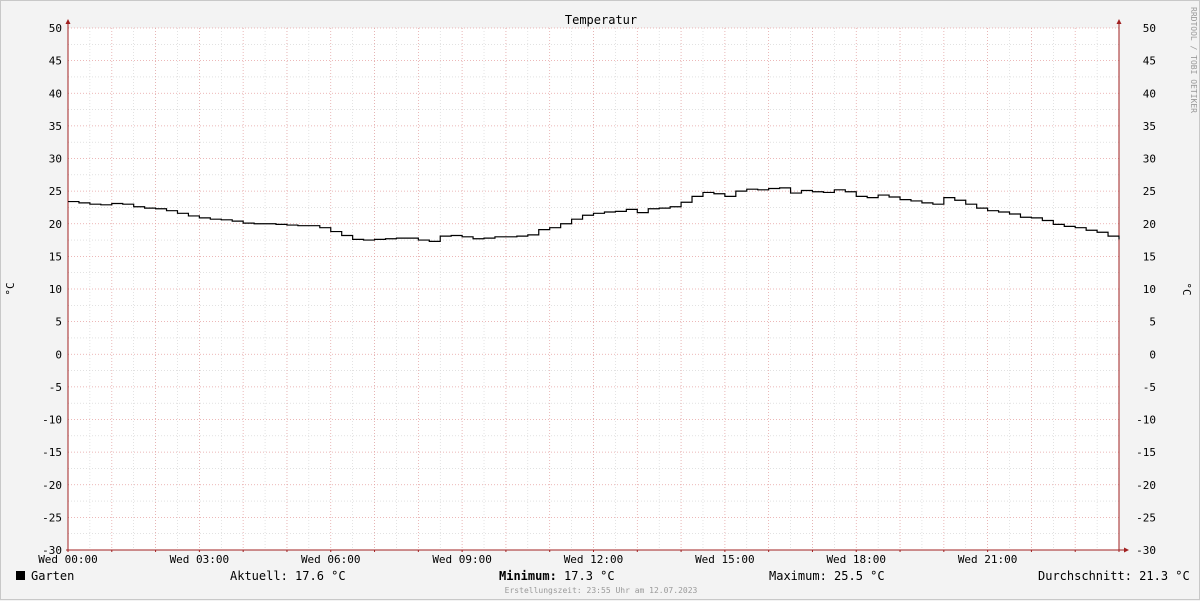  I want to click on legend-aktuell: Aktuell: 17.6 °C, so click(288, 576).